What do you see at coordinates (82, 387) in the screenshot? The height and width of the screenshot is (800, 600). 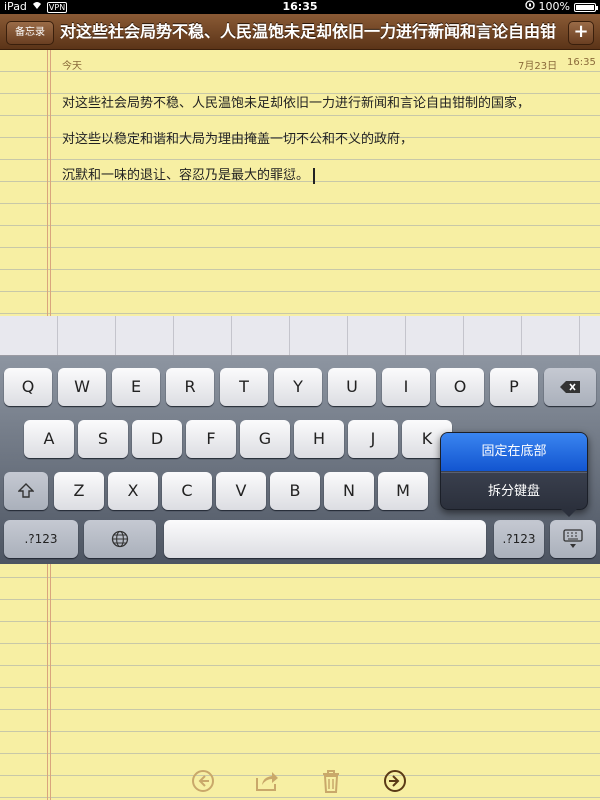 I see `key-w: W` at bounding box center [82, 387].